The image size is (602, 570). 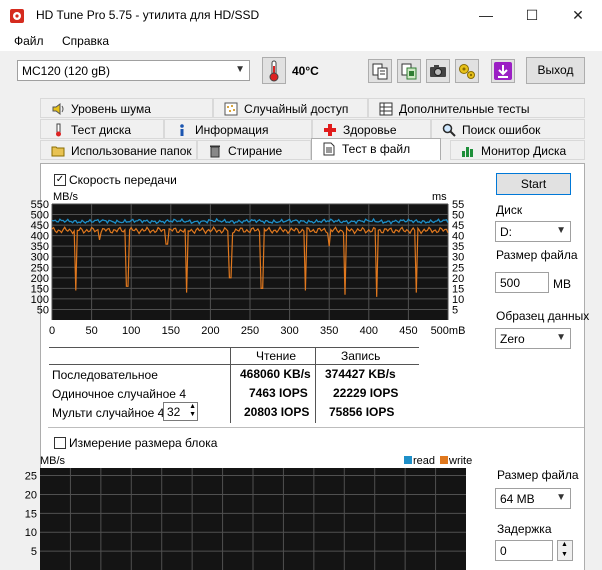 I want to click on queue-depth-value: 32, so click(x=174, y=412).